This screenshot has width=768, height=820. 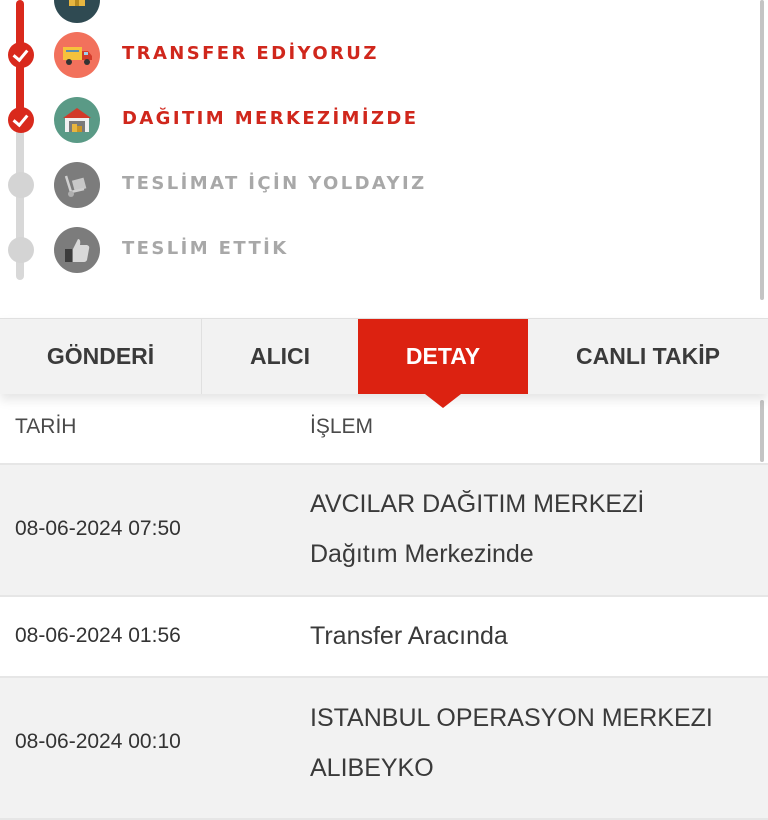 I want to click on tab-gonderi: GÖNDERİ, so click(x=101, y=356).